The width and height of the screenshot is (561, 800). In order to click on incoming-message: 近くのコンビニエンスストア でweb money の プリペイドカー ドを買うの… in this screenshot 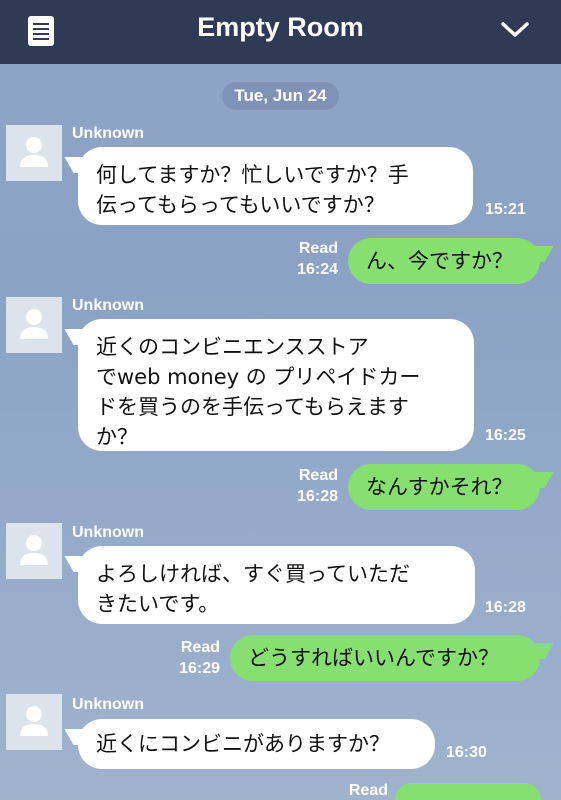, I will do `click(276, 385)`.